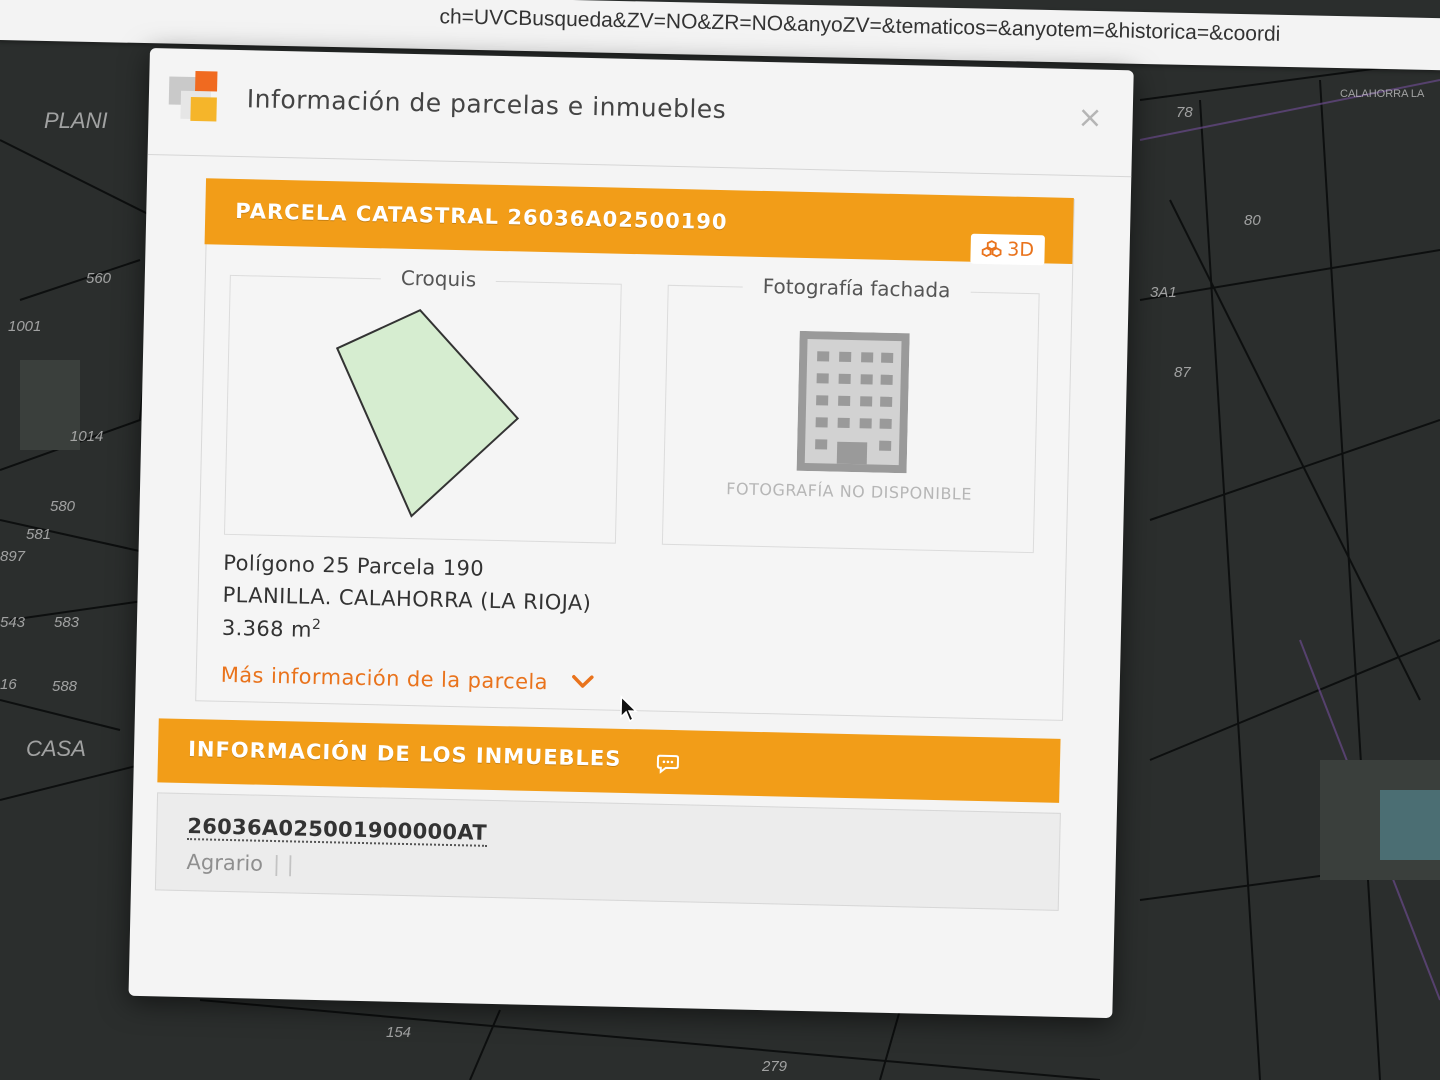 Image resolution: width=1440 pixels, height=1080 pixels. I want to click on map-label: 588, so click(65, 686).